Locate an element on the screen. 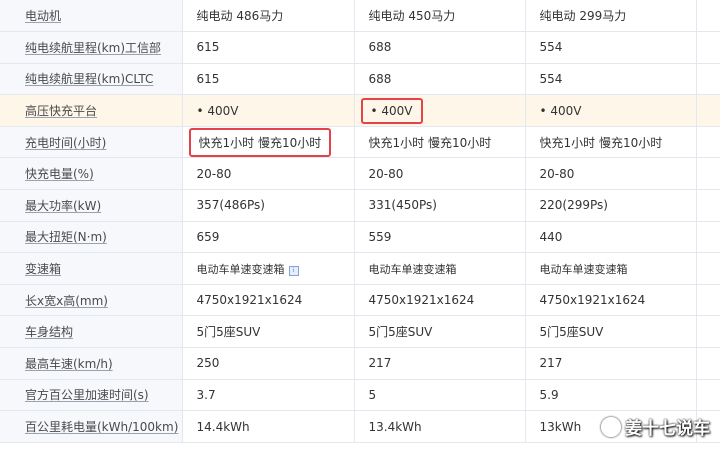 This screenshot has height=451, width=720. spec-row-body-structure: 车身结构 5门5座SUV 5门5座SUV 5门5座SUV is located at coordinates (360, 332).